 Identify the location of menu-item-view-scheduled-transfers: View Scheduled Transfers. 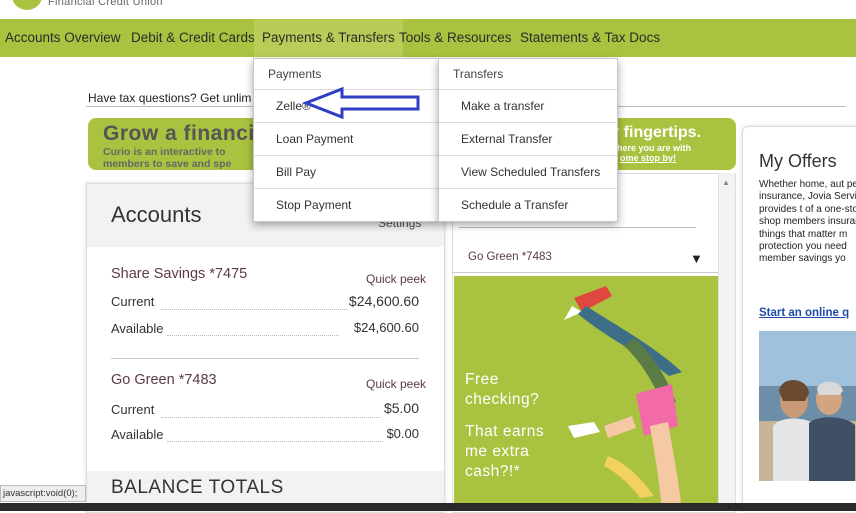
(528, 172).